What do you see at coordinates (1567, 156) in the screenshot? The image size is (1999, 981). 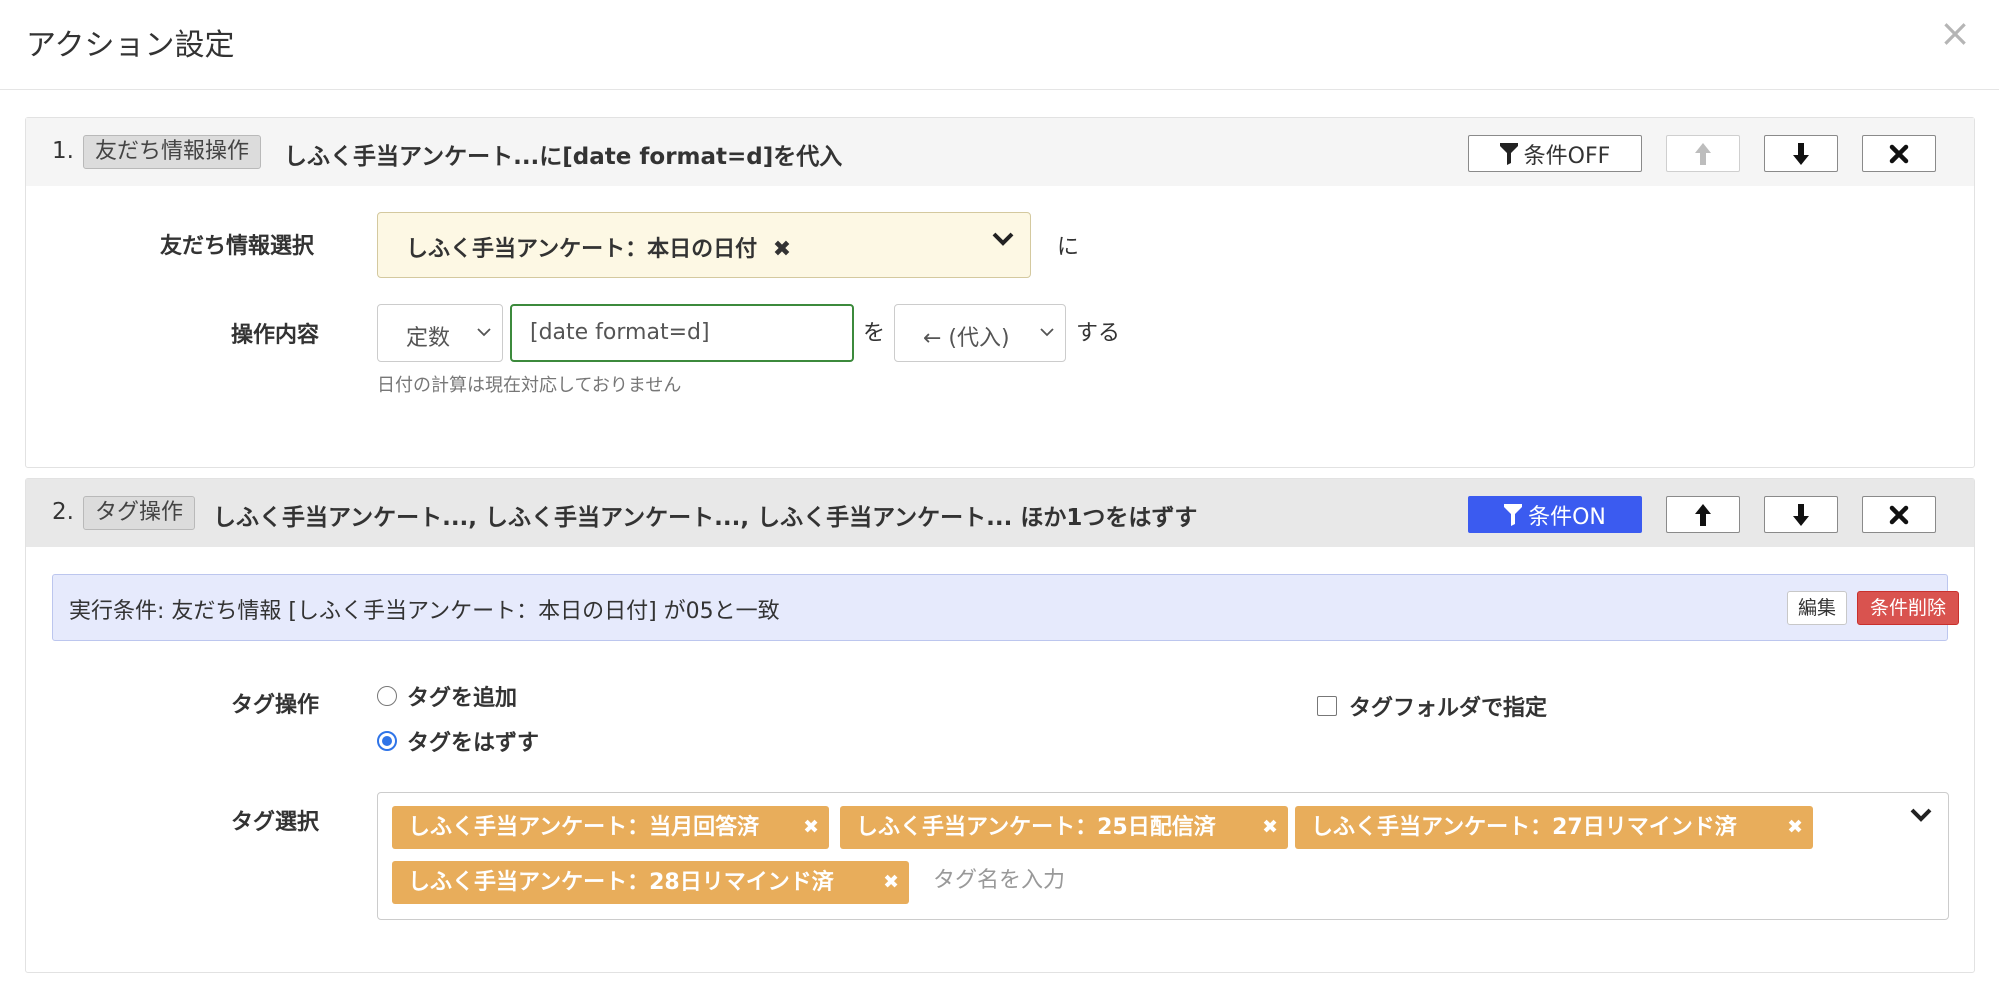 I see `condition-toggle-label: 条件OFF` at bounding box center [1567, 156].